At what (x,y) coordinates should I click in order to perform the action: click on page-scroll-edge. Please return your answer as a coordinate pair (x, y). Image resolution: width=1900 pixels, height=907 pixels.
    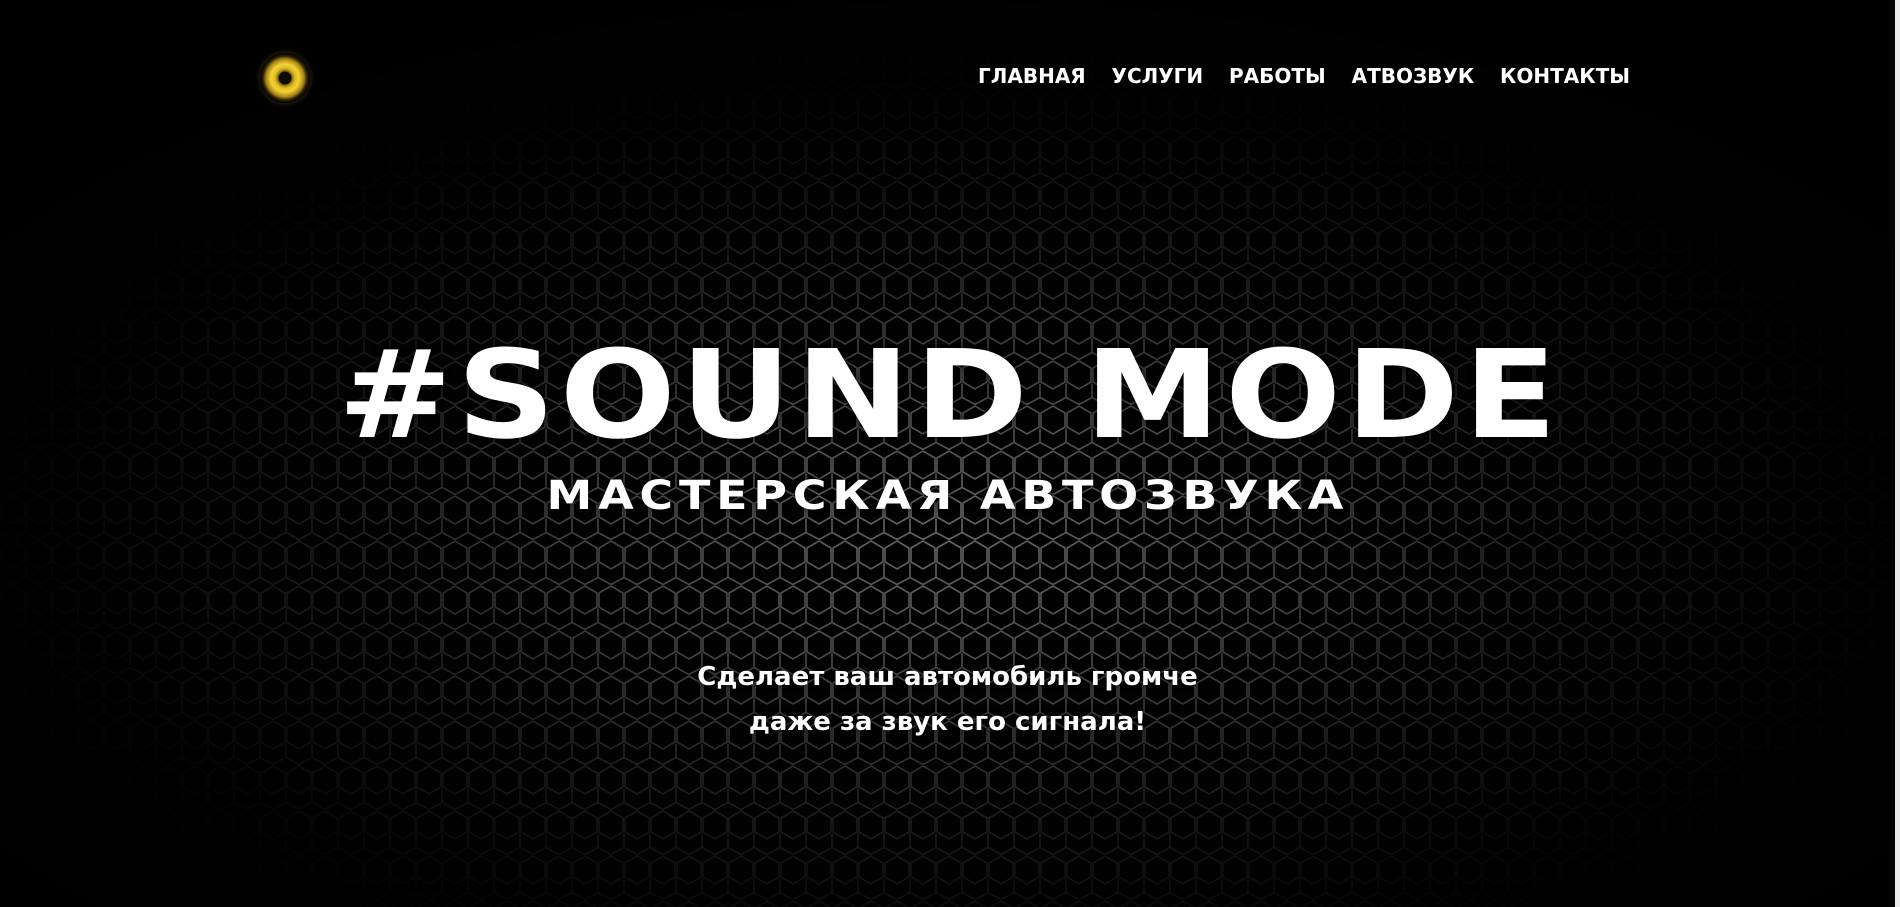
    Looking at the image, I should click on (1897, 453).